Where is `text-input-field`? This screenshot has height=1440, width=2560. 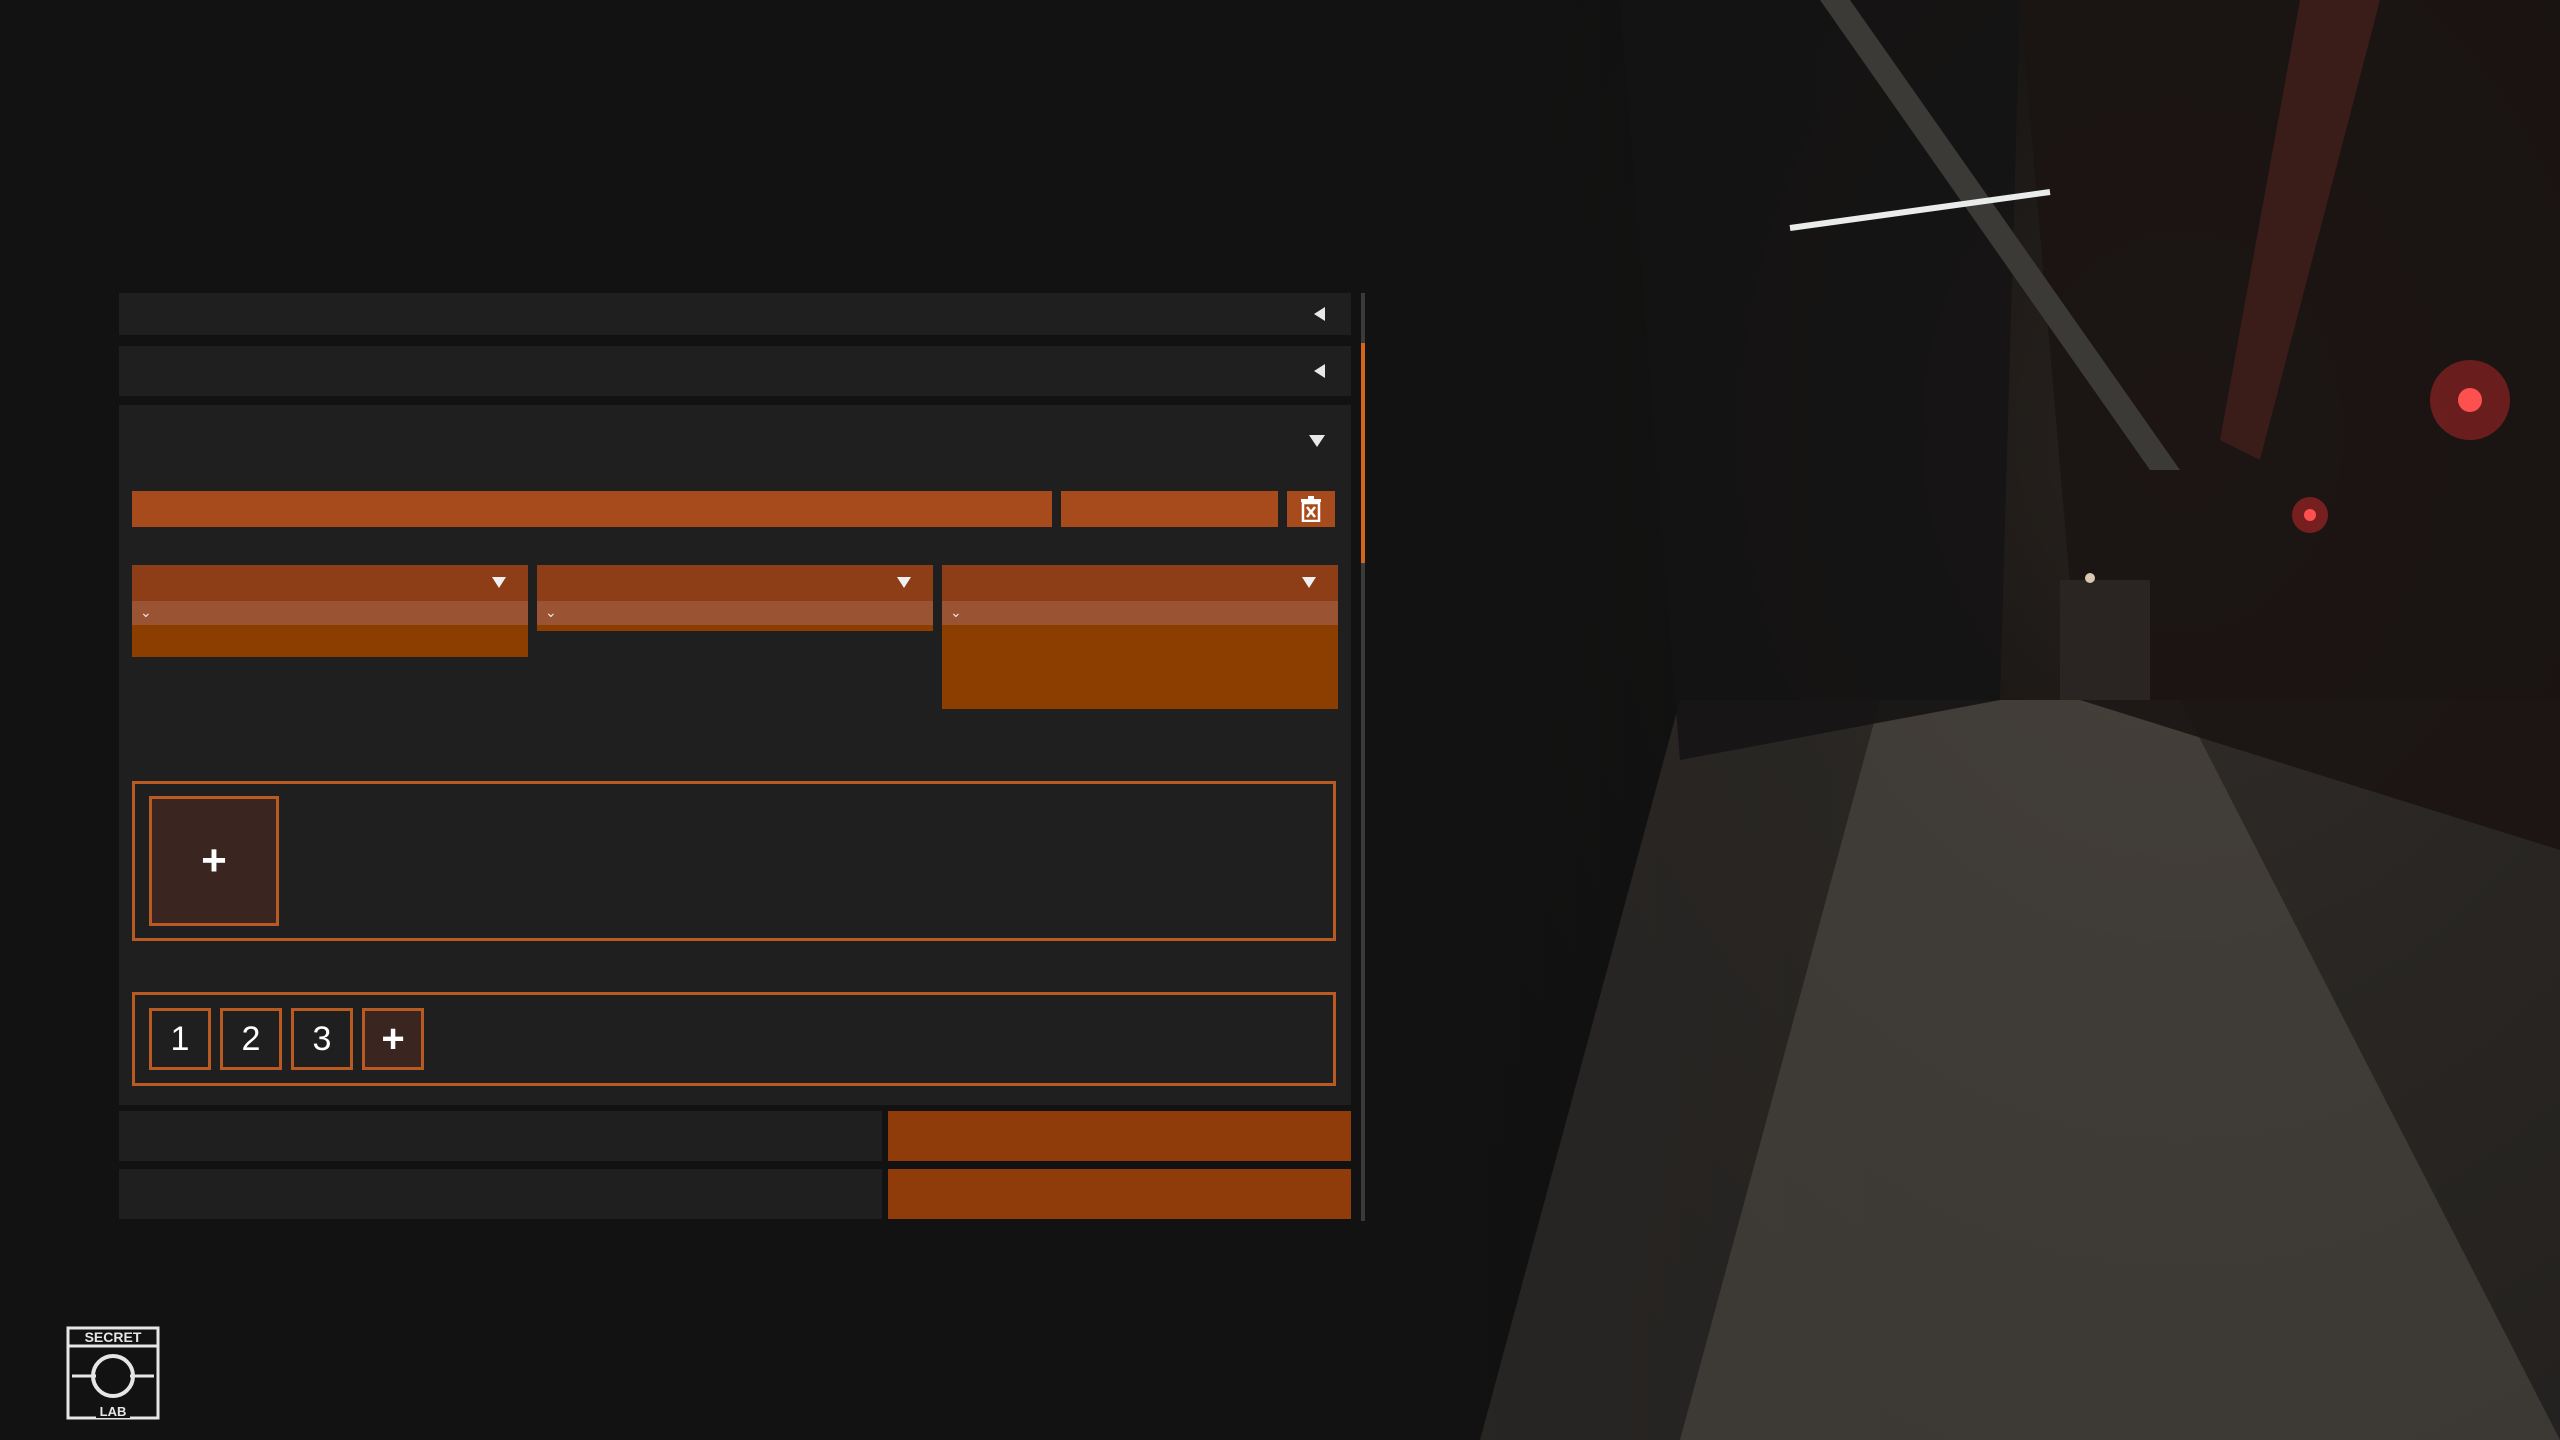
text-input-field is located at coordinates (592, 509).